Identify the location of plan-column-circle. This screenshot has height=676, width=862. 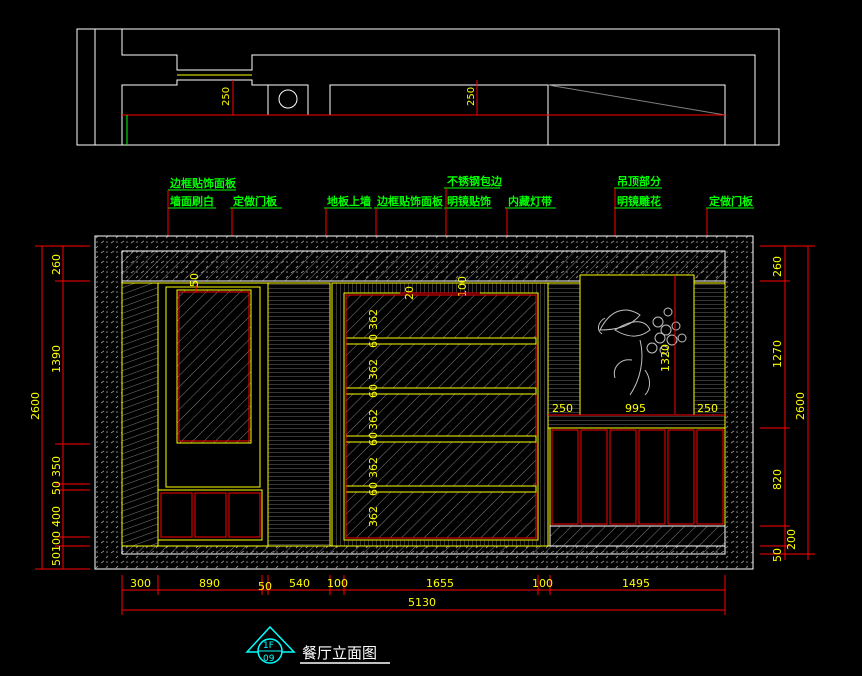
(288, 99).